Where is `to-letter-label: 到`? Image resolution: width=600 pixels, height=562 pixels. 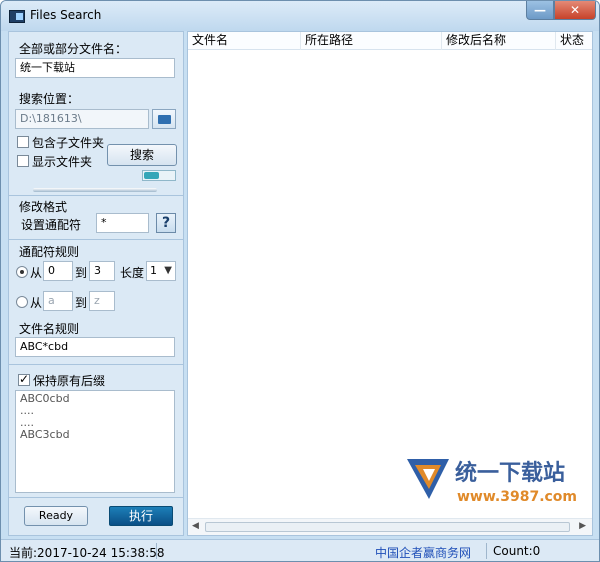 to-letter-label: 到 is located at coordinates (81, 303).